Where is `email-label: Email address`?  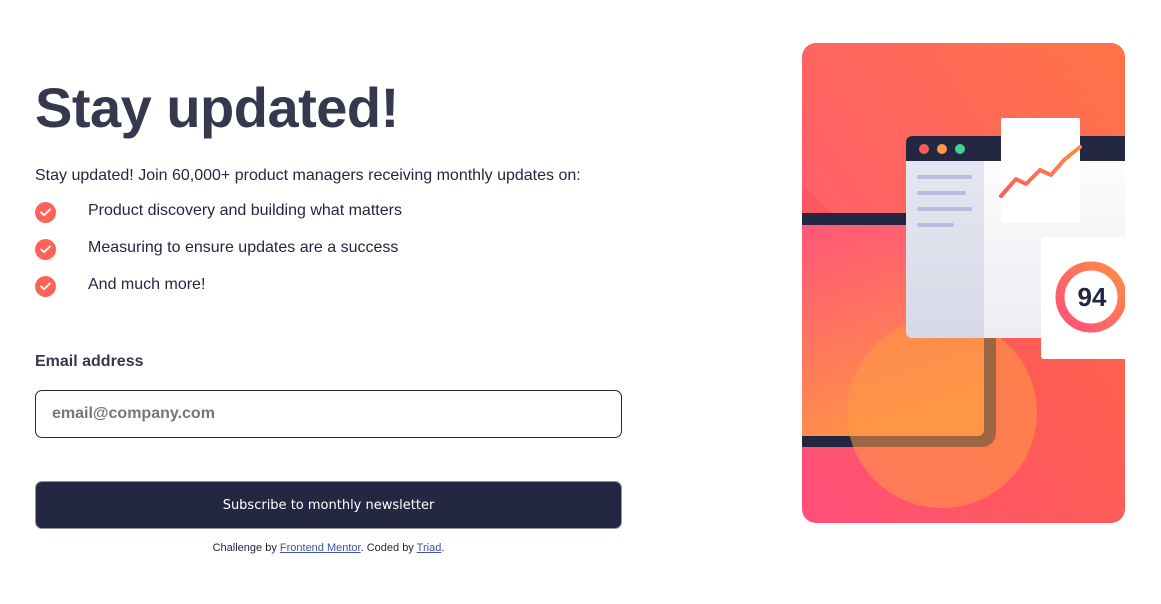
email-label: Email address is located at coordinates (89, 361).